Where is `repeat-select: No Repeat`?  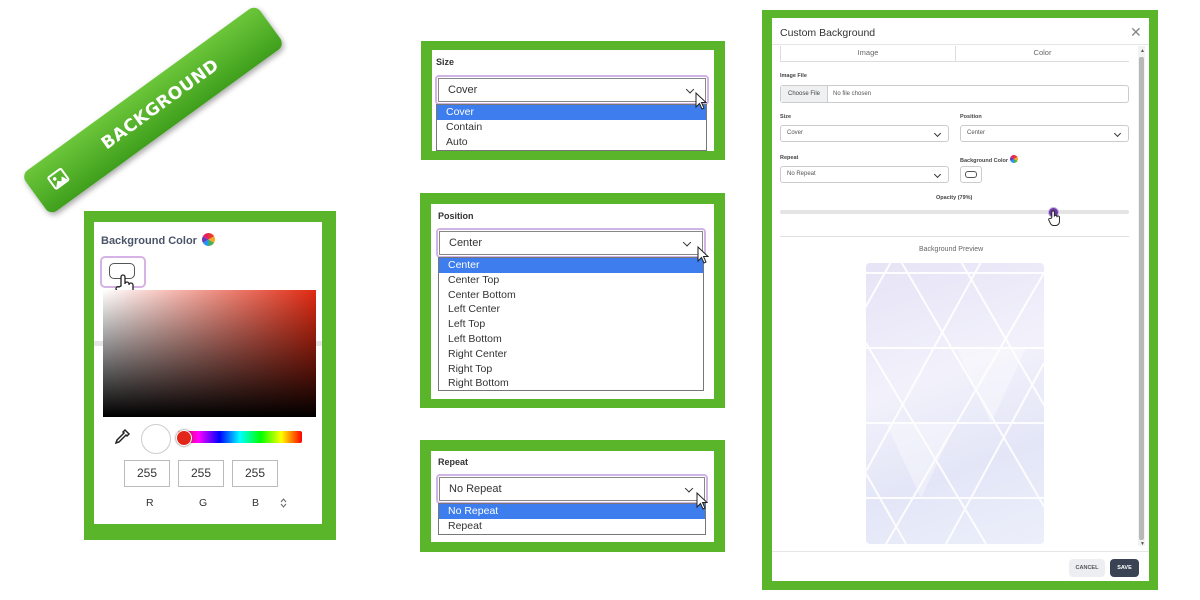
repeat-select: No Repeat is located at coordinates (572, 489).